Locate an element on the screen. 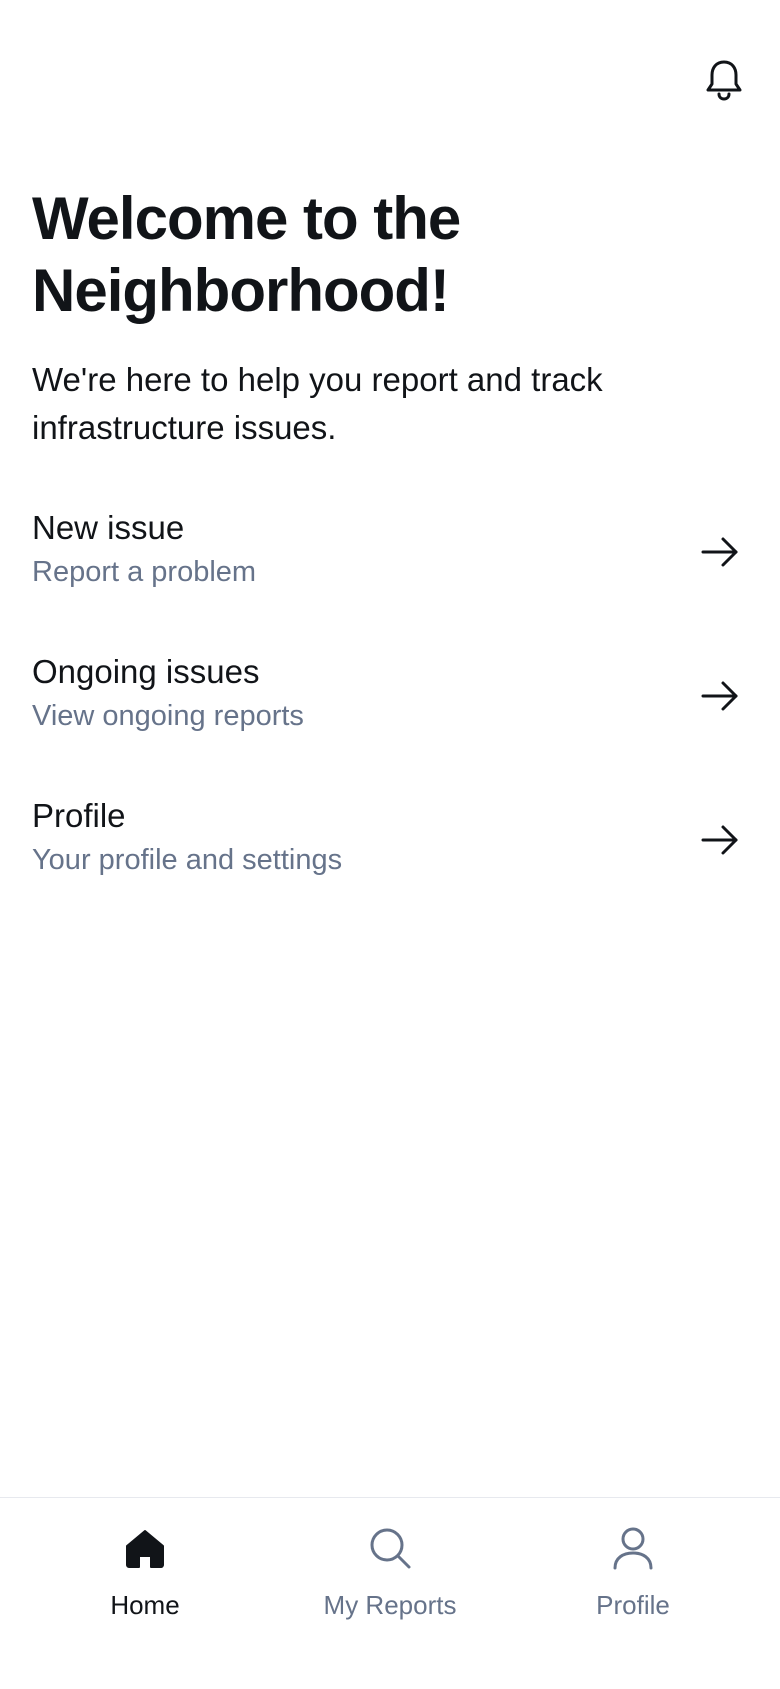 The width and height of the screenshot is (780, 1689). menu-item-title: New issue is located at coordinates (108, 527).